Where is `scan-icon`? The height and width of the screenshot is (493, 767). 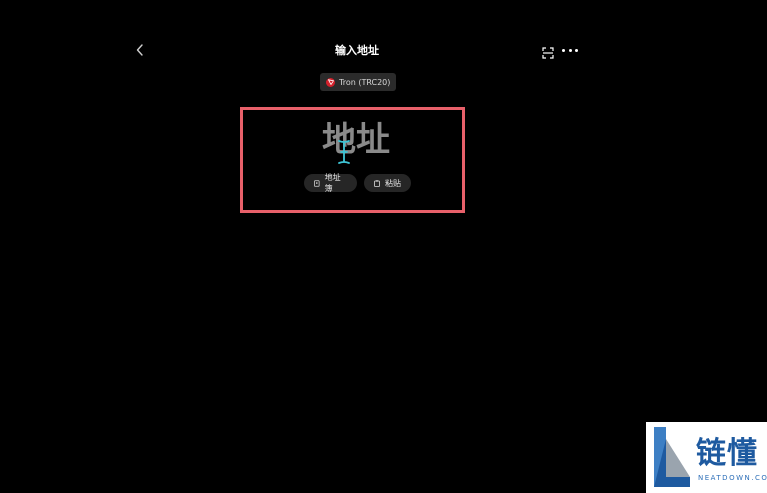
scan-icon is located at coordinates (548, 53).